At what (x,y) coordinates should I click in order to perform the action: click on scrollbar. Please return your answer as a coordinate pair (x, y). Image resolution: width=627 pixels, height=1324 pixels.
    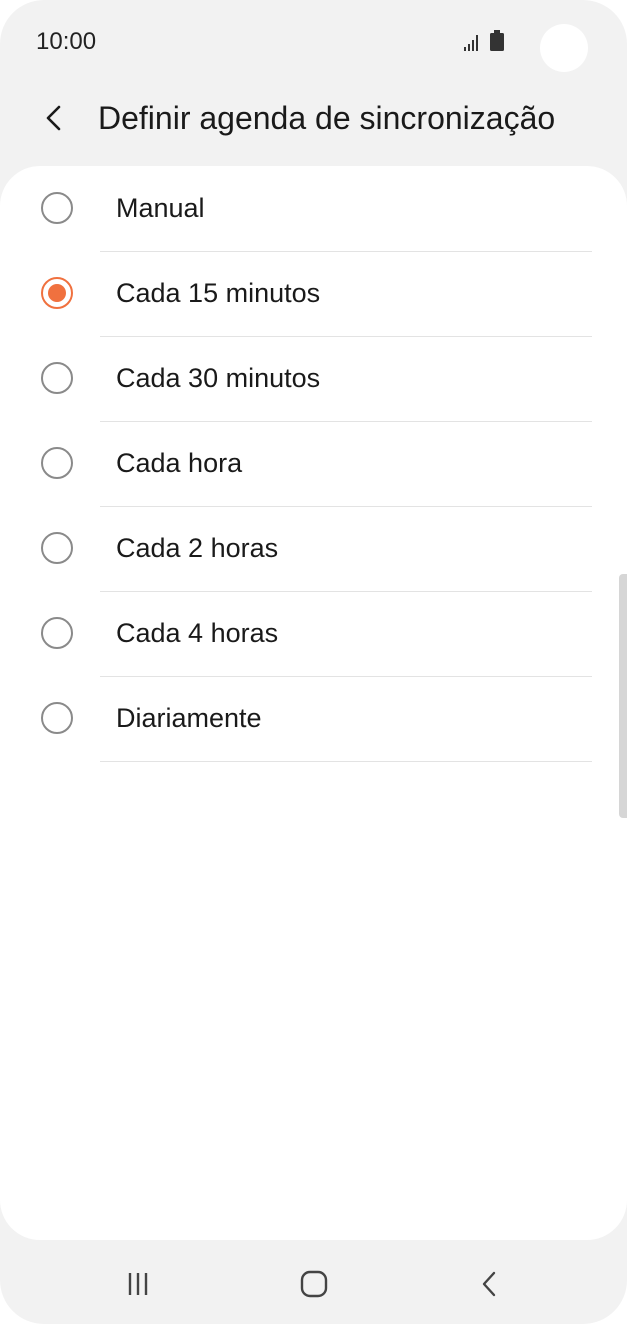
    Looking at the image, I should click on (623, 696).